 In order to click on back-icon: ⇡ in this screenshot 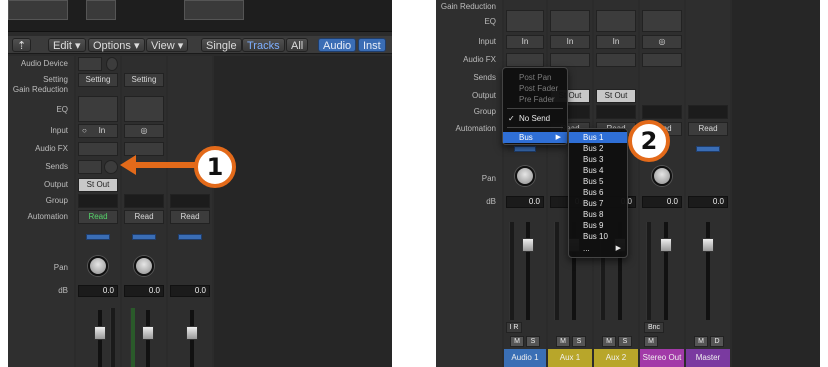, I will do `click(22, 45)`.